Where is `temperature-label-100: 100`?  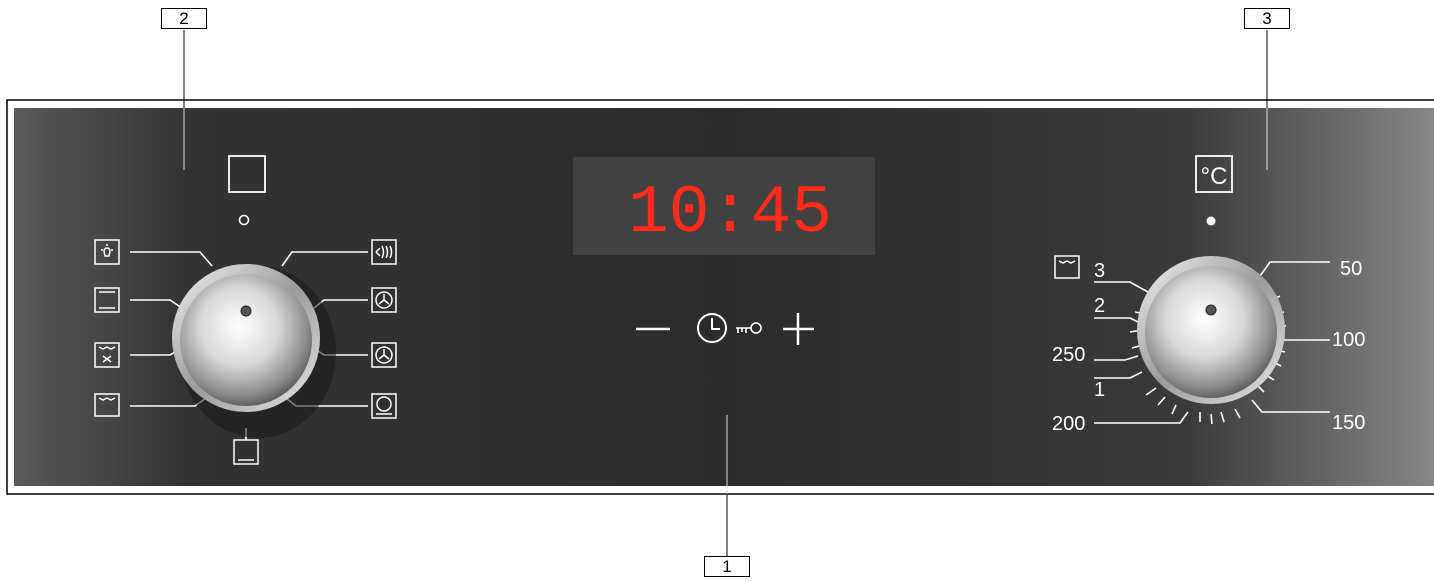
temperature-label-100: 100 is located at coordinates (1348, 340).